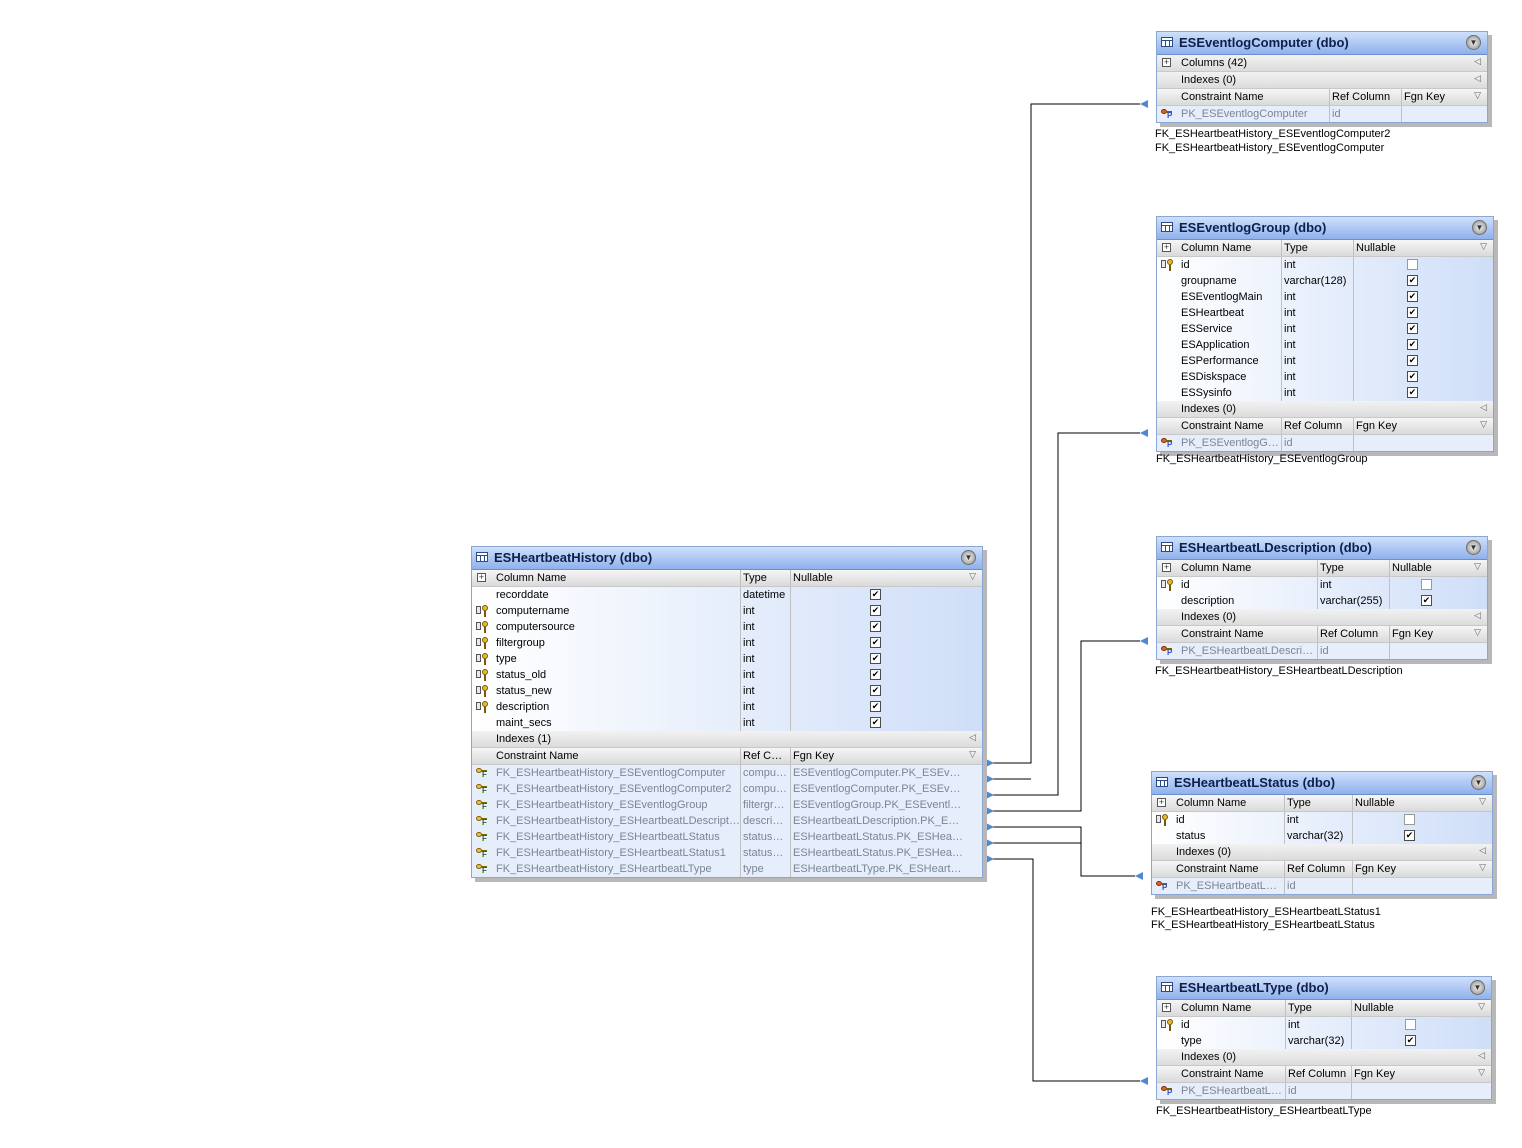  Describe the element at coordinates (1324, 1041) in the screenshot. I see `column-row: type varchar(32) ✔` at that location.